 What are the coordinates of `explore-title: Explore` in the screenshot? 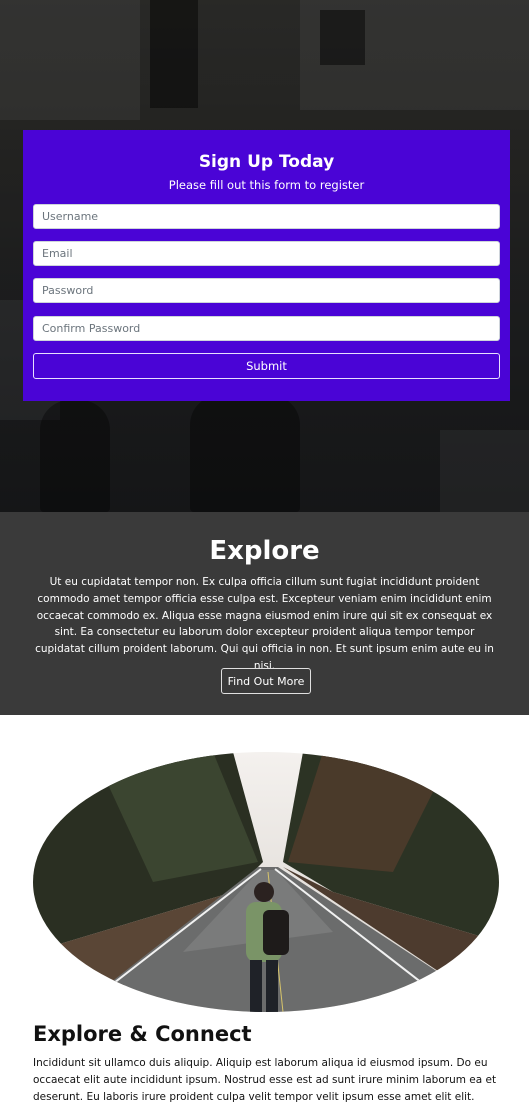 It's located at (264, 551).